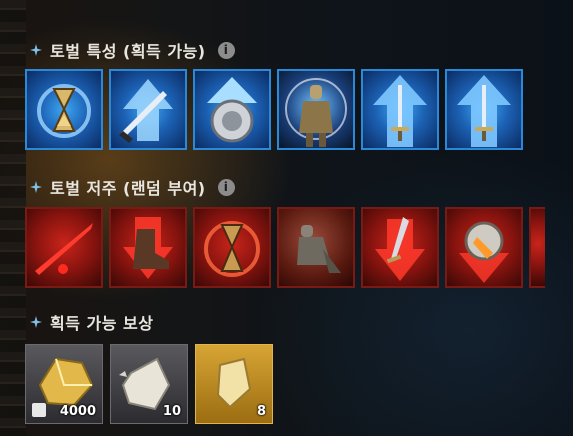 This screenshot has width=573, height=436. What do you see at coordinates (148, 247) in the screenshot?
I see `curse-boot-down-icon` at bounding box center [148, 247].